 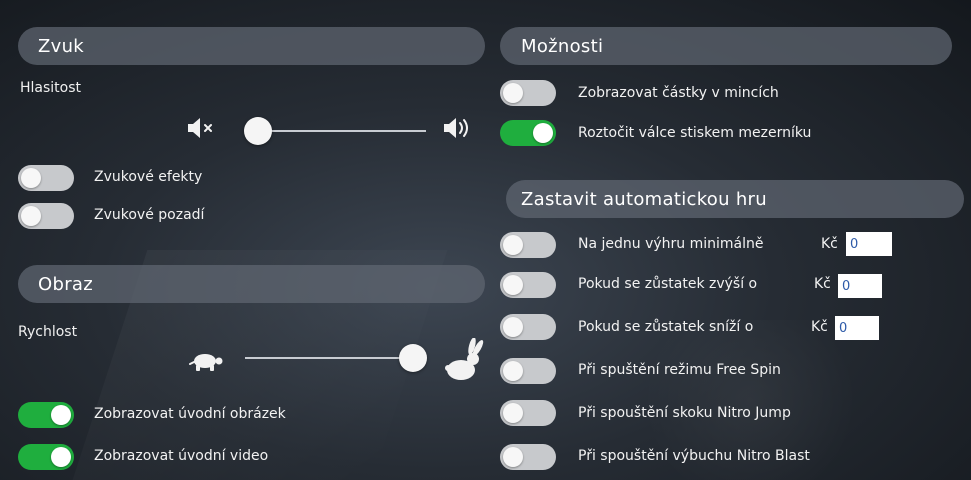 I want to click on autoplay-toggle-min-win, so click(x=528, y=245).